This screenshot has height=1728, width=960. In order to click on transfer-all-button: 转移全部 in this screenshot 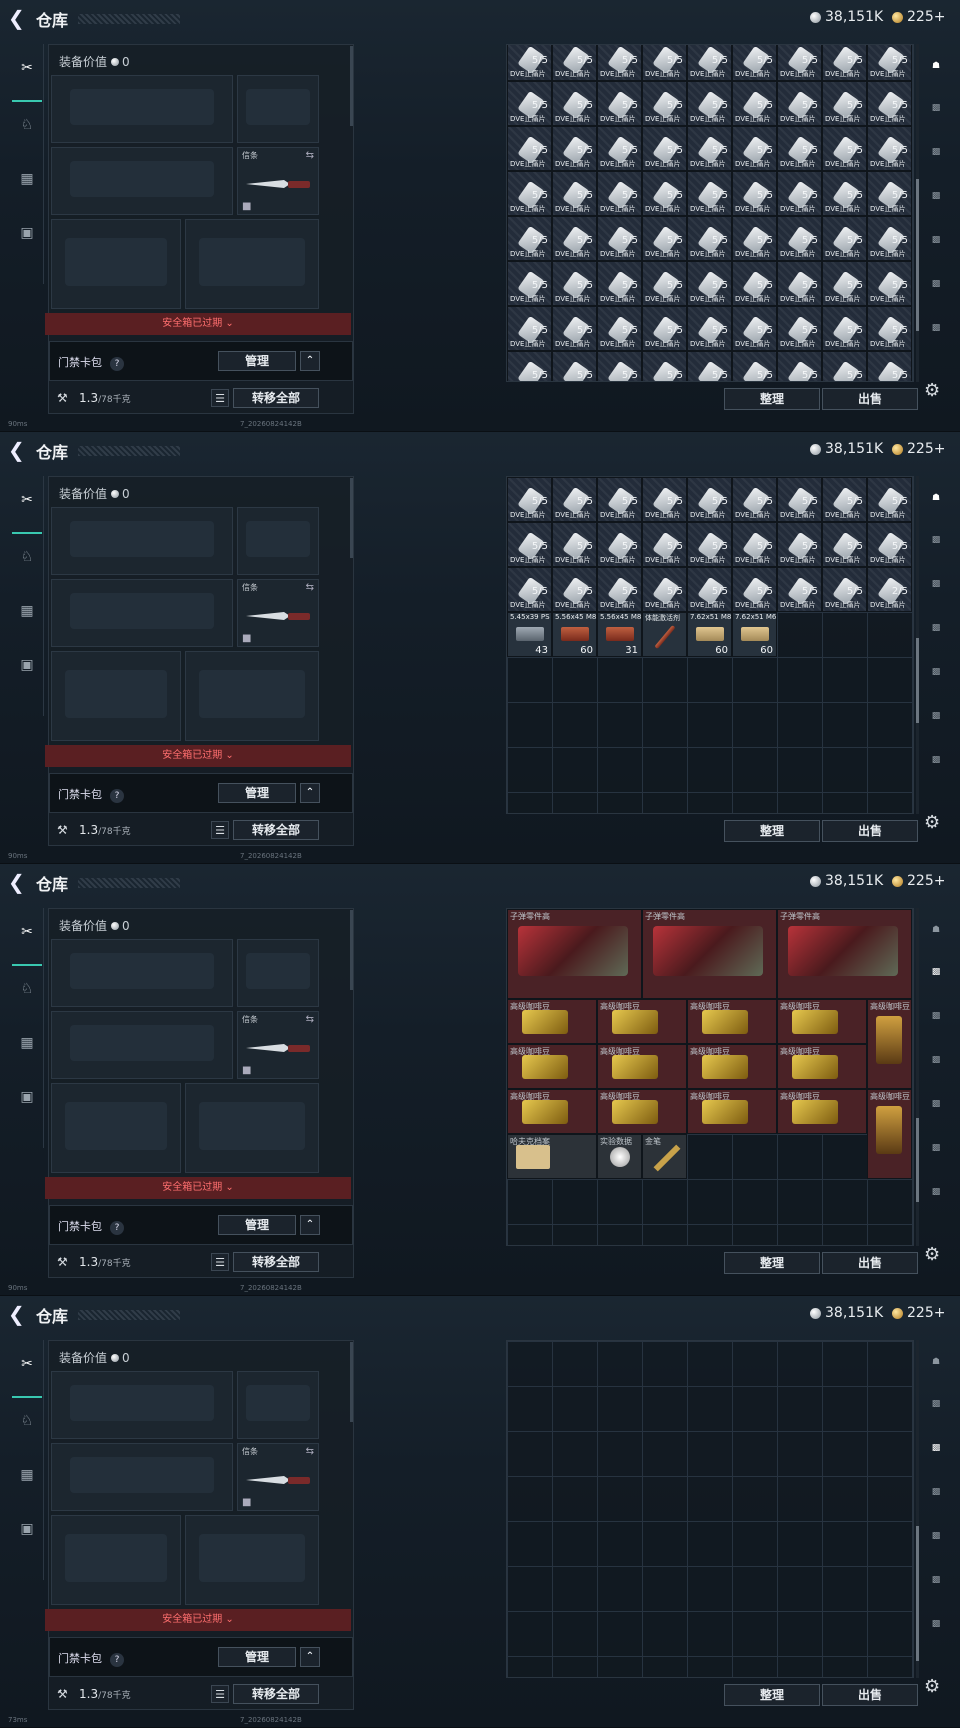, I will do `click(276, 1262)`.